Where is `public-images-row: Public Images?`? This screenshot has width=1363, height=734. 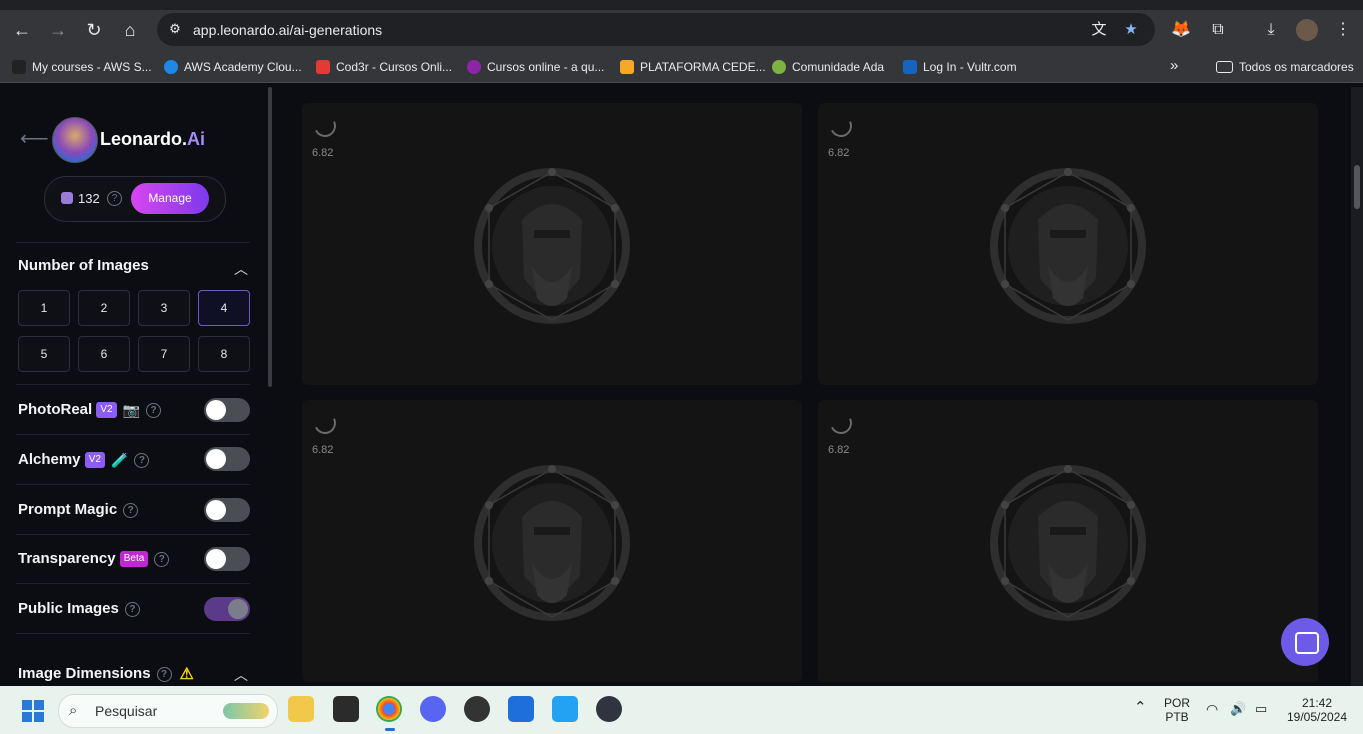
public-images-row: Public Images? is located at coordinates (79, 608).